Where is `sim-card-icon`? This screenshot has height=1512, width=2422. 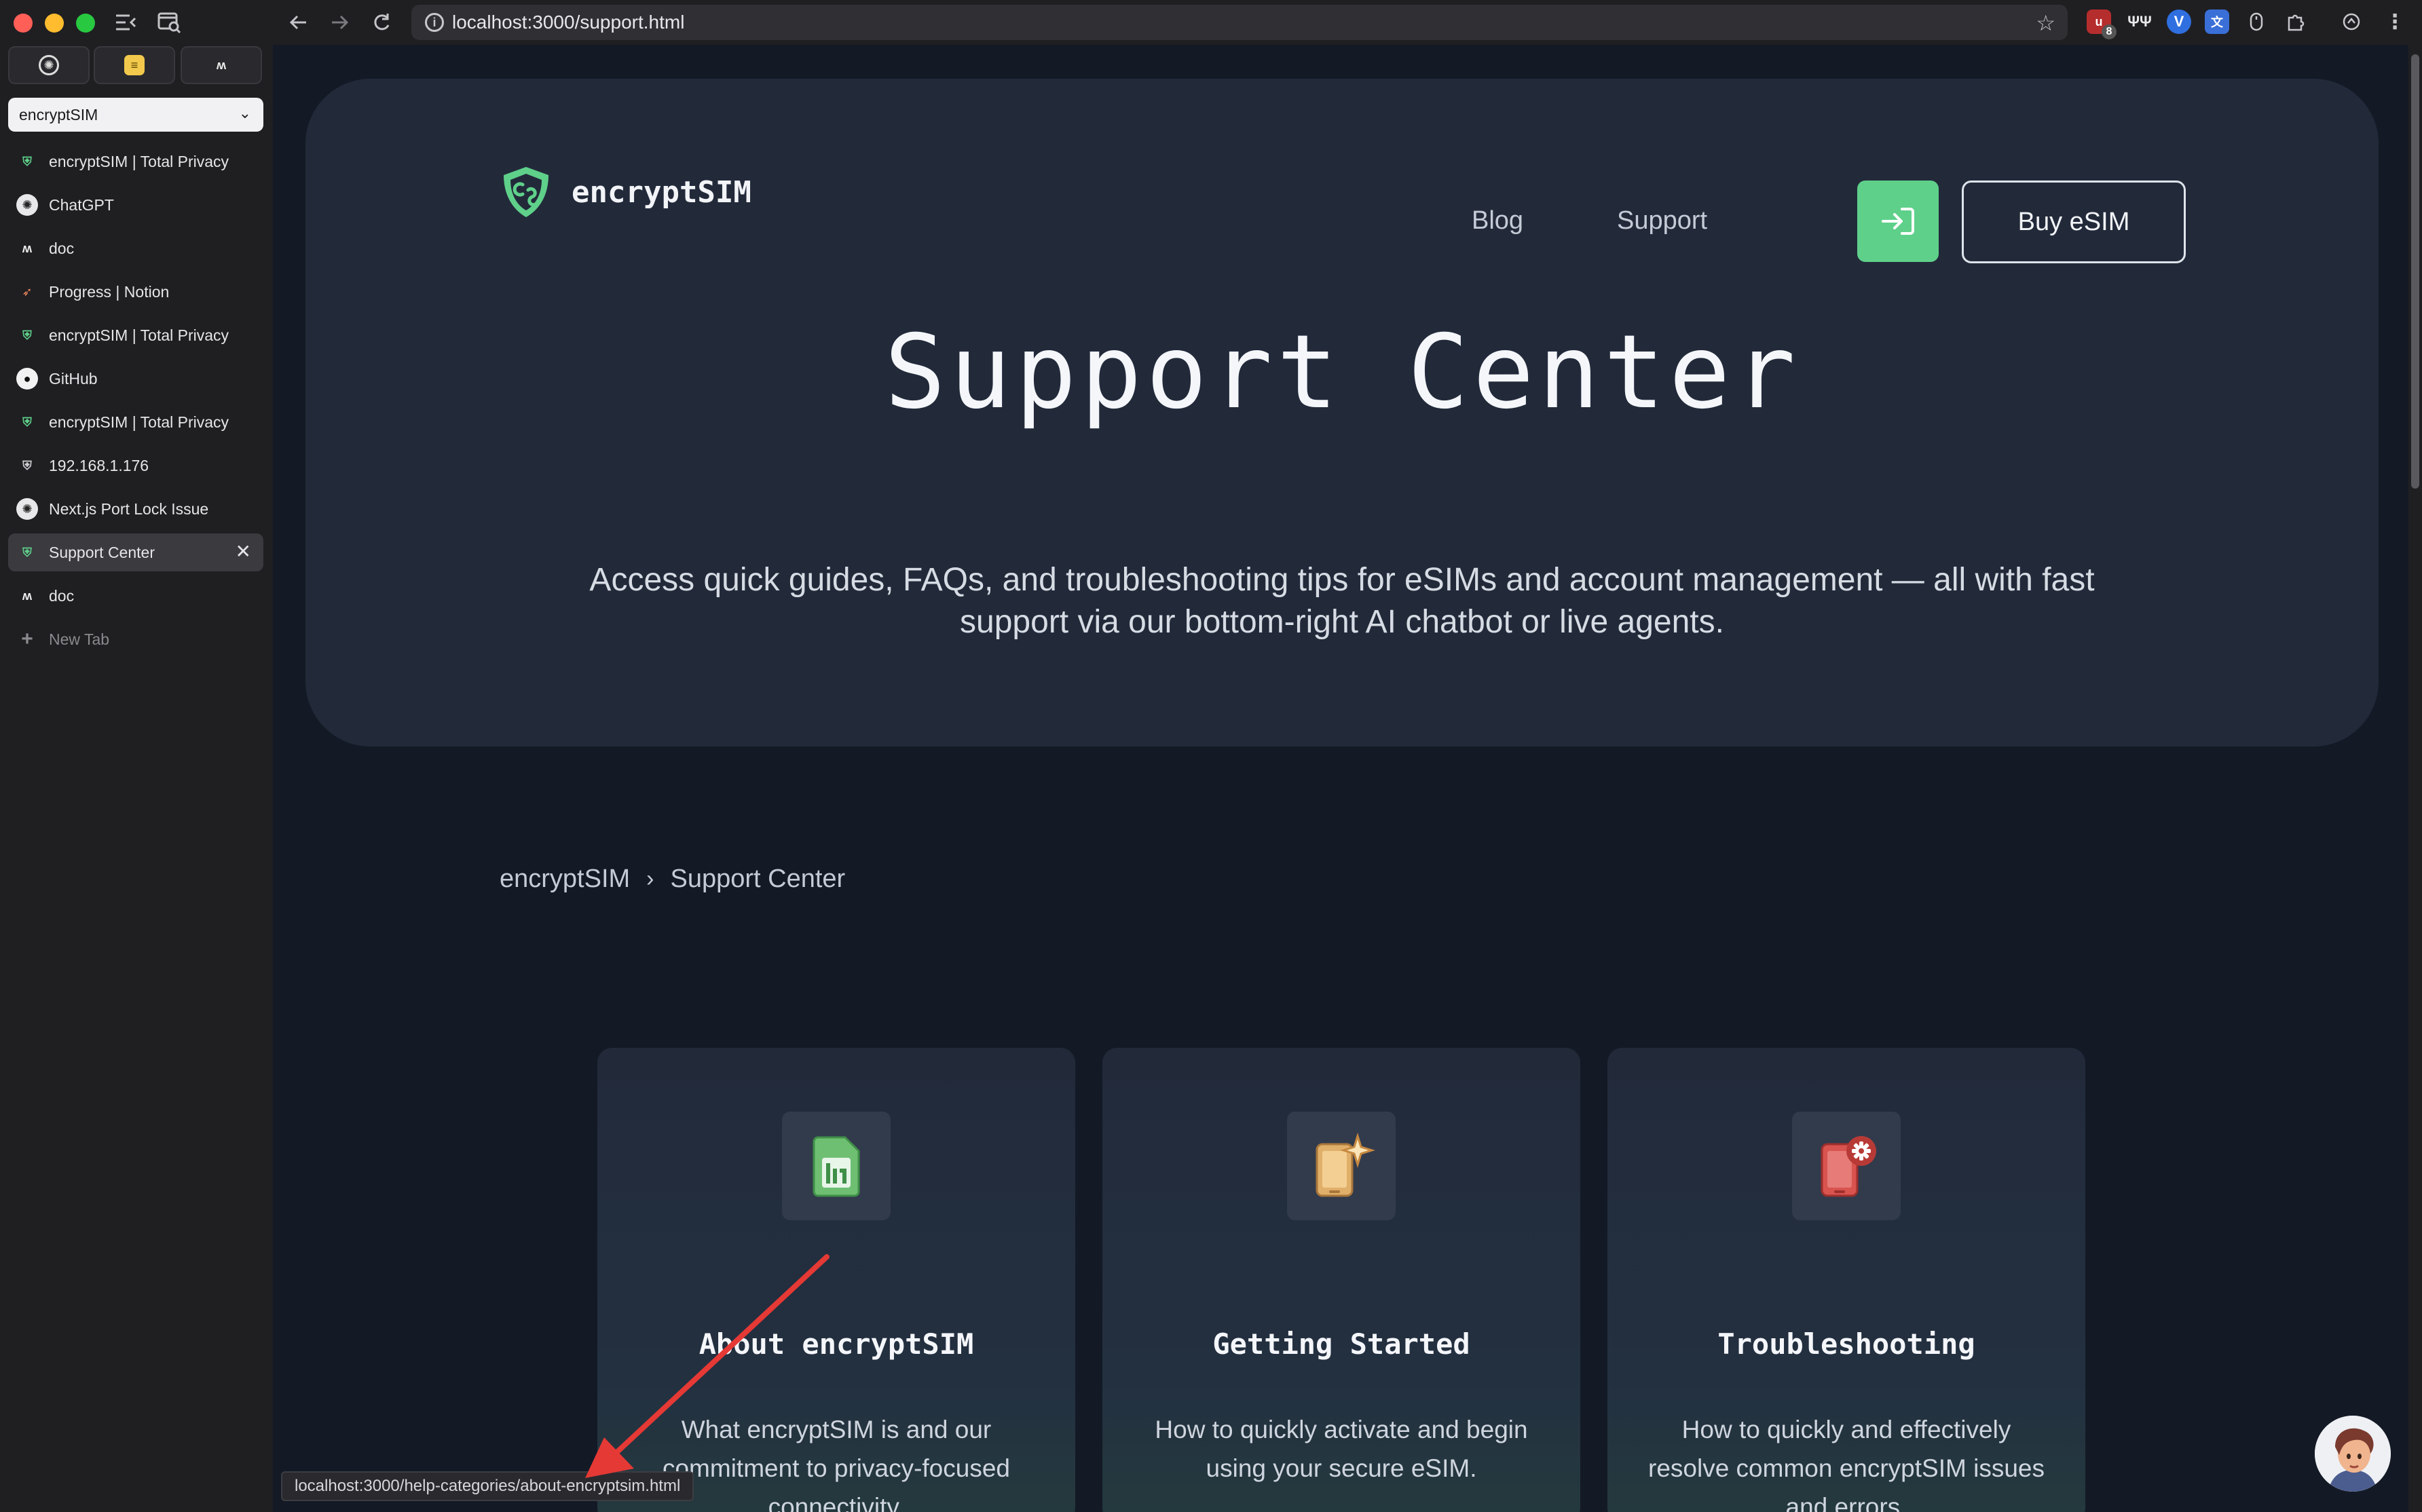
sim-card-icon is located at coordinates (836, 1166).